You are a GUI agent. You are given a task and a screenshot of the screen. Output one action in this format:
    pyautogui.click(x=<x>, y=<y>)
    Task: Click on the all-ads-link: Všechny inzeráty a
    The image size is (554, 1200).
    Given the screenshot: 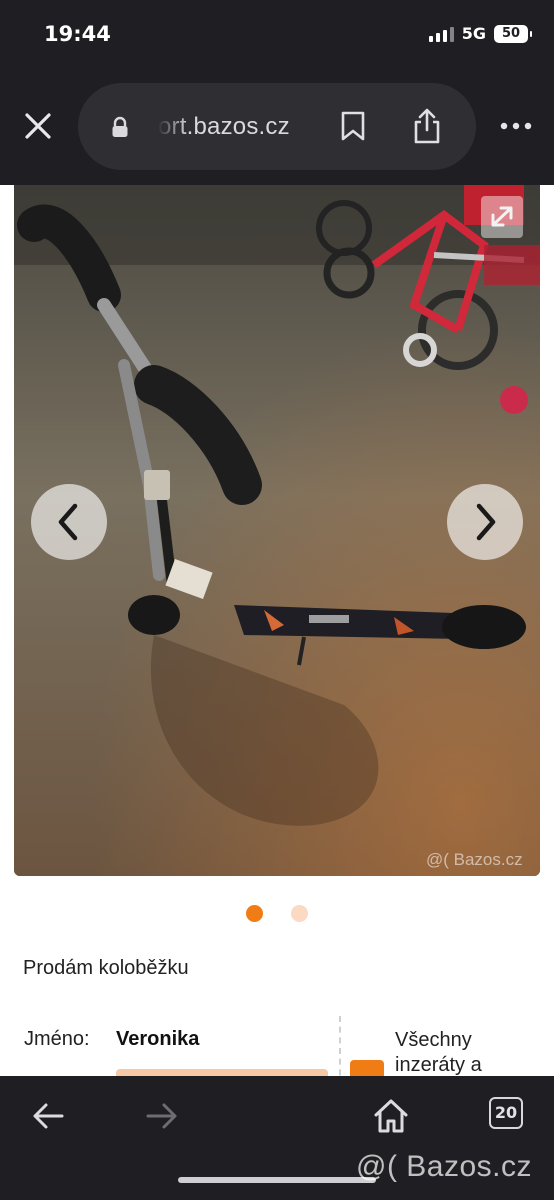 What is the action you would take?
    pyautogui.click(x=470, y=1053)
    